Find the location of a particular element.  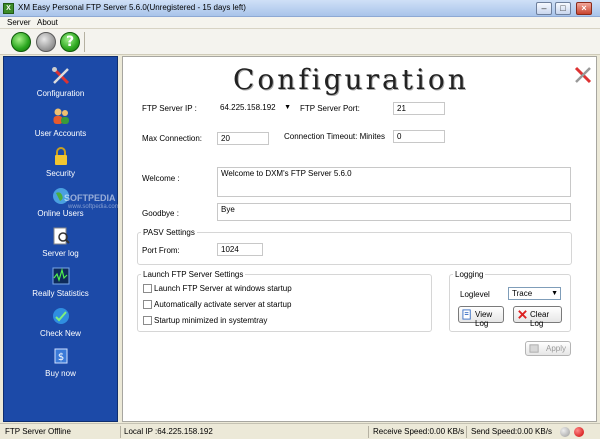

log-magnifier-icon is located at coordinates (61, 236).